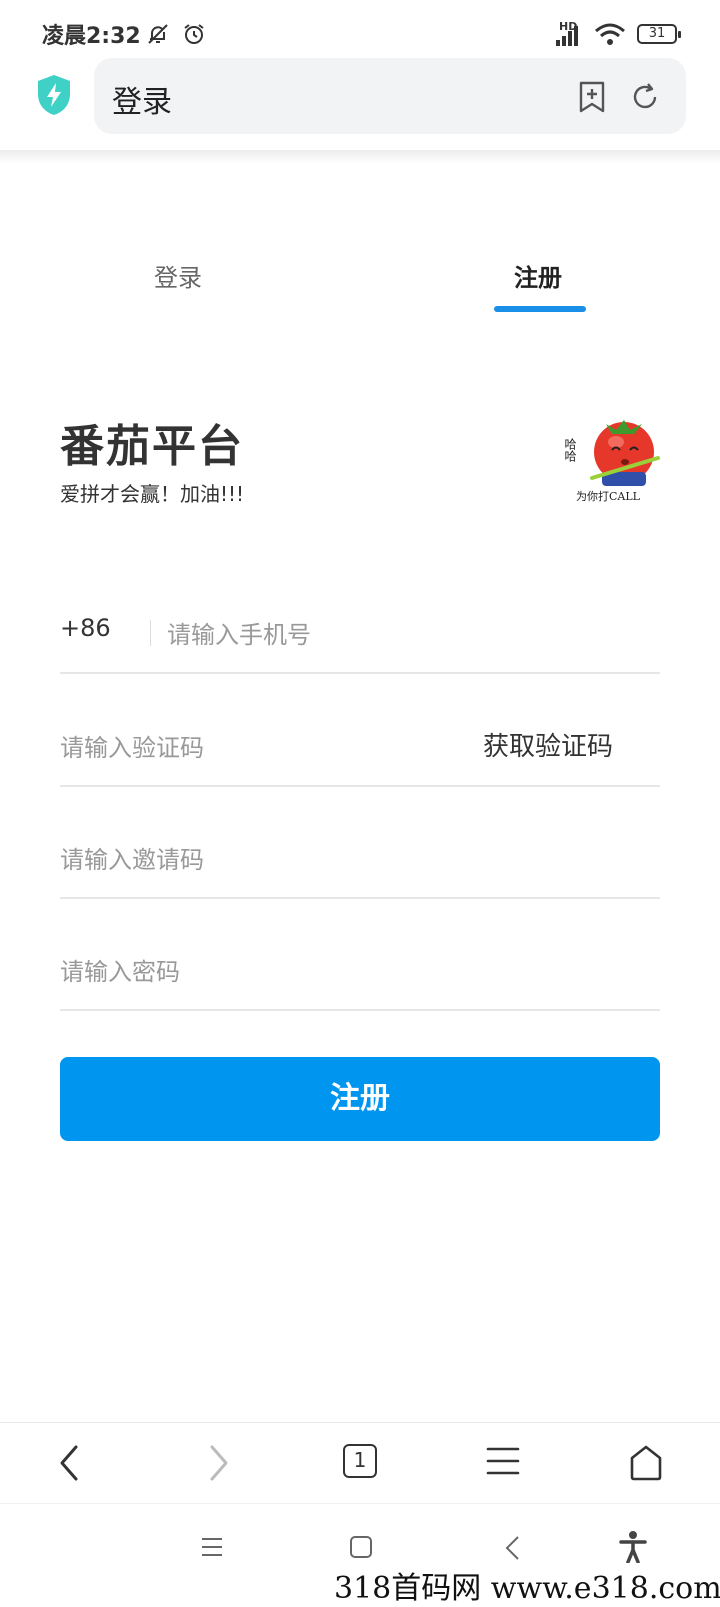  I want to click on code-field-underline, so click(360, 786).